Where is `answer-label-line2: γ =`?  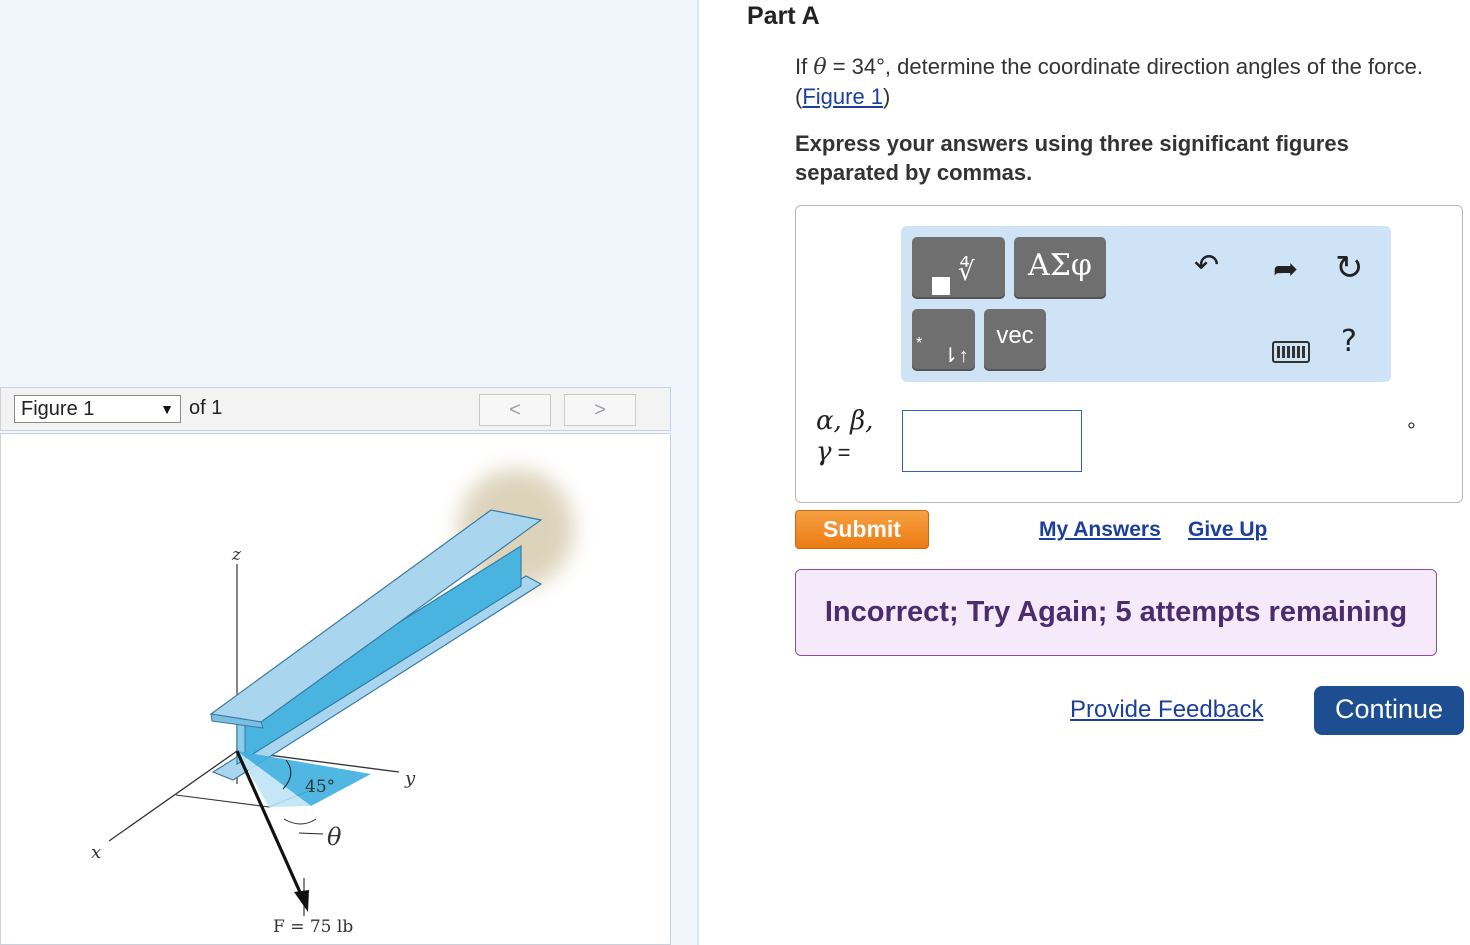
answer-label-line2: γ = is located at coordinates (844, 452).